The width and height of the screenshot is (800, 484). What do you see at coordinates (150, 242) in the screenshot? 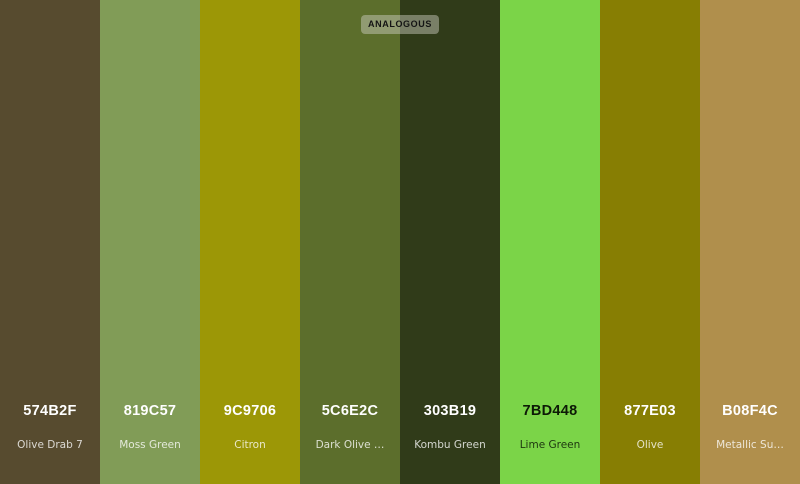
I see `swatch-moss-green: 819C57 Moss Green` at bounding box center [150, 242].